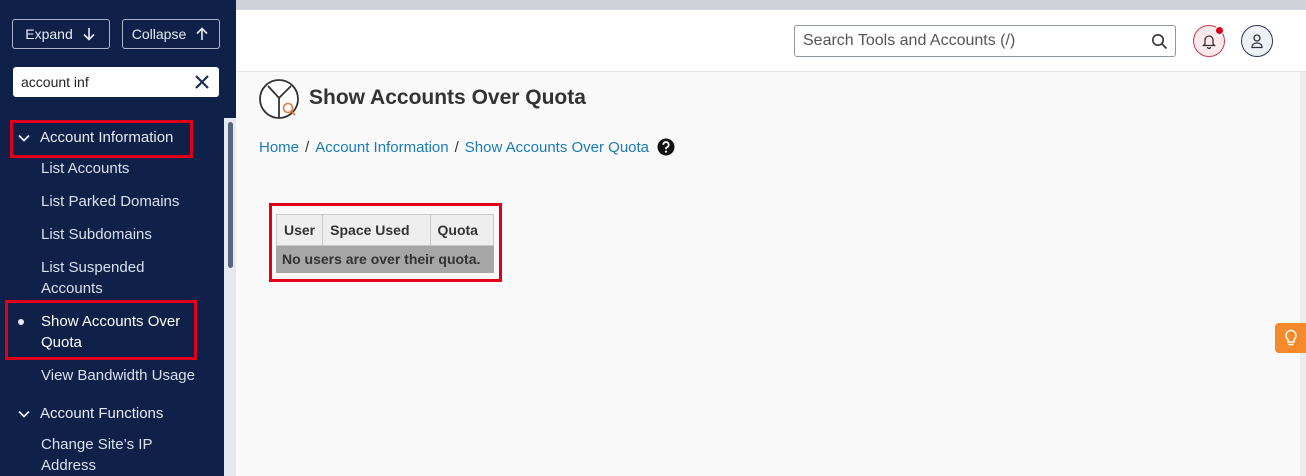 This screenshot has width=1306, height=476. I want to click on arrow-down-icon, so click(89, 34).